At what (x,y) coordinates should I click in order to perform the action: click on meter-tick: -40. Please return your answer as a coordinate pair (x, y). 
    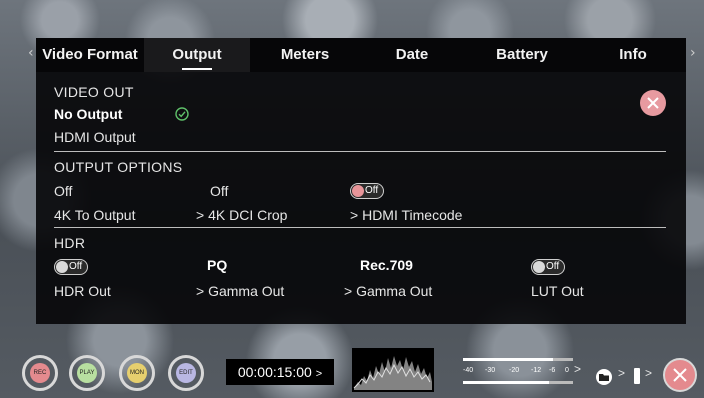
    Looking at the image, I should click on (468, 370).